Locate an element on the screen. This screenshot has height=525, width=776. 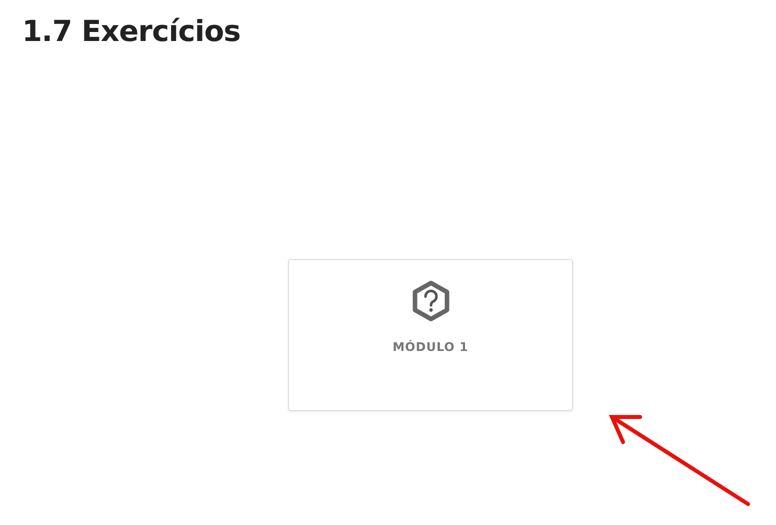
module-card: MÓDULO 1 is located at coordinates (430, 334).